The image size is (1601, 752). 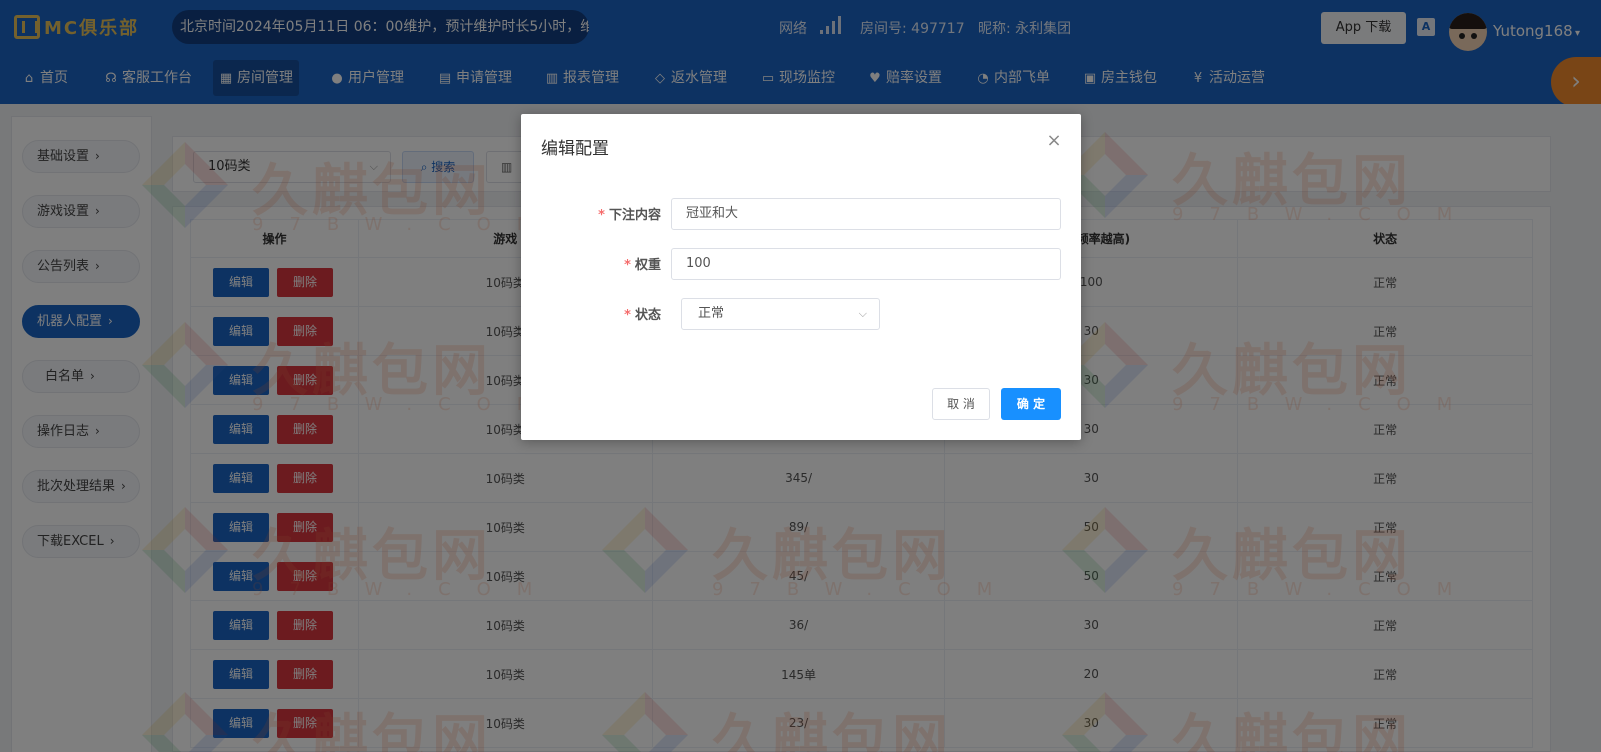 What do you see at coordinates (866, 214) in the screenshot?
I see `bet-content-input: 冠亚和大` at bounding box center [866, 214].